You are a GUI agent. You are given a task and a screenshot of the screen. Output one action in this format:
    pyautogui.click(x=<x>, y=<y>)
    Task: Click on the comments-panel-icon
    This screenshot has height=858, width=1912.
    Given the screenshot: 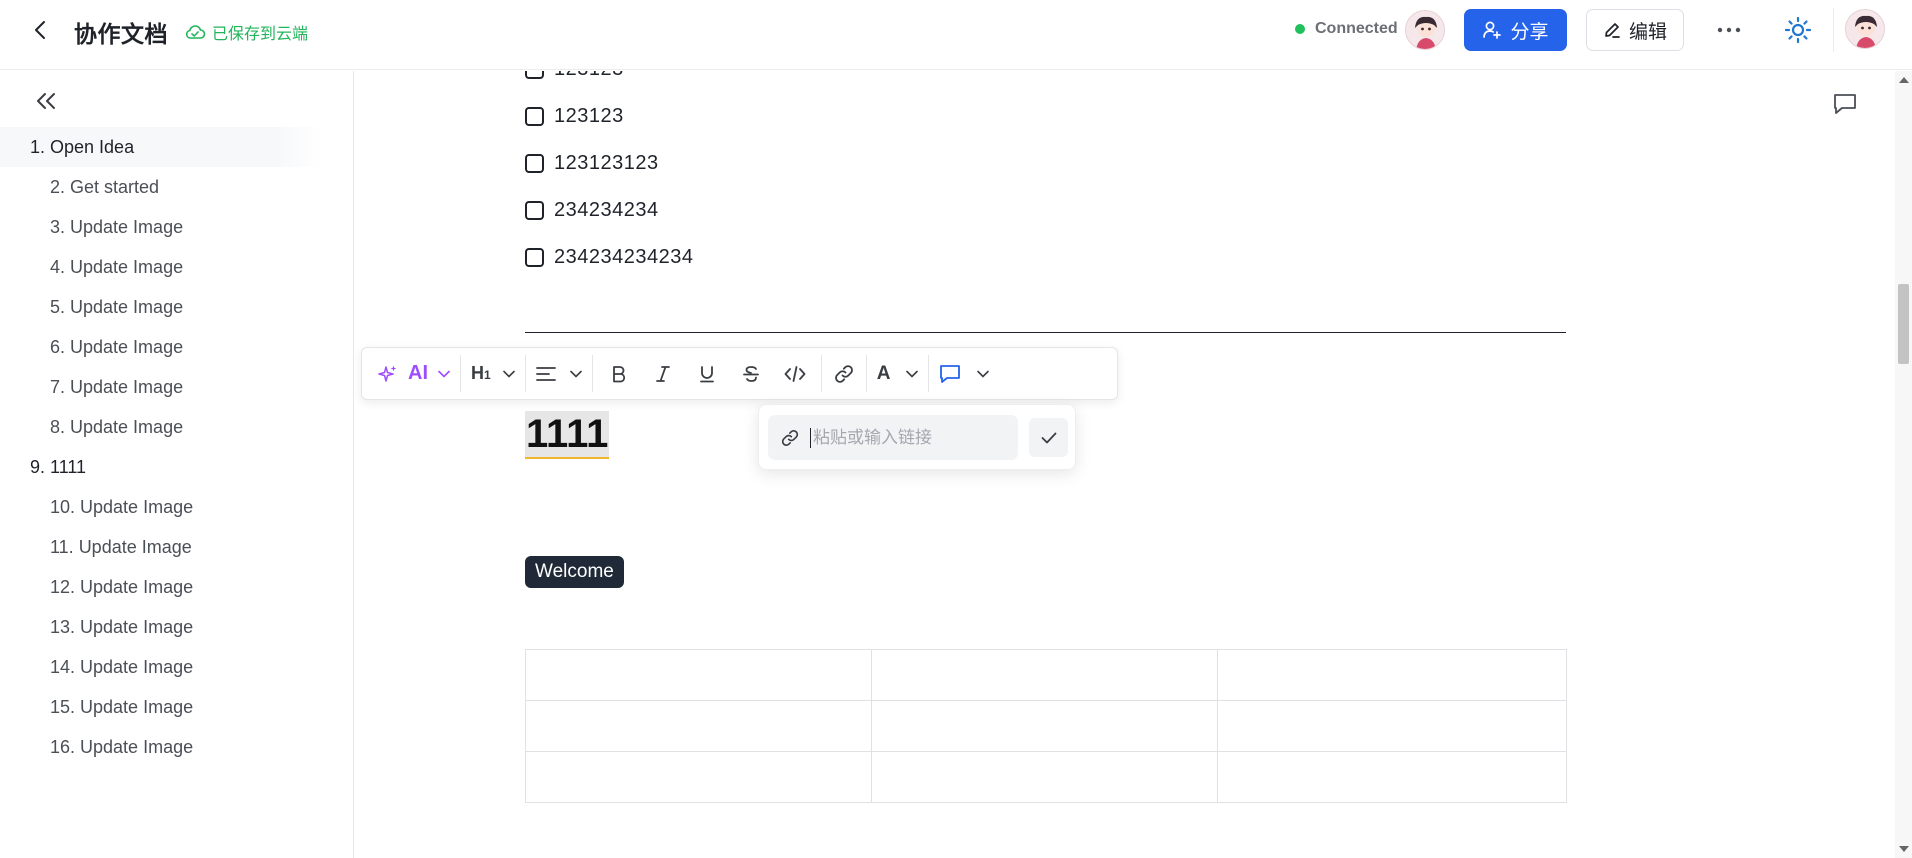 What is the action you would take?
    pyautogui.click(x=1845, y=104)
    